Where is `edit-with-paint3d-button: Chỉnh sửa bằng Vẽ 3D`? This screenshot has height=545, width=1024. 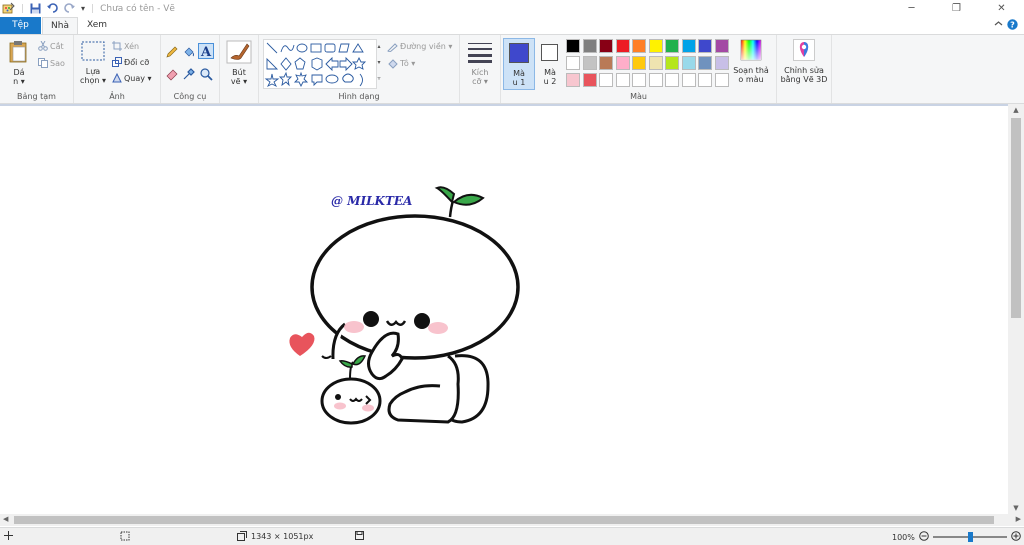 edit-with-paint3d-button: Chỉnh sửa bằng Vẽ 3D is located at coordinates (804, 64).